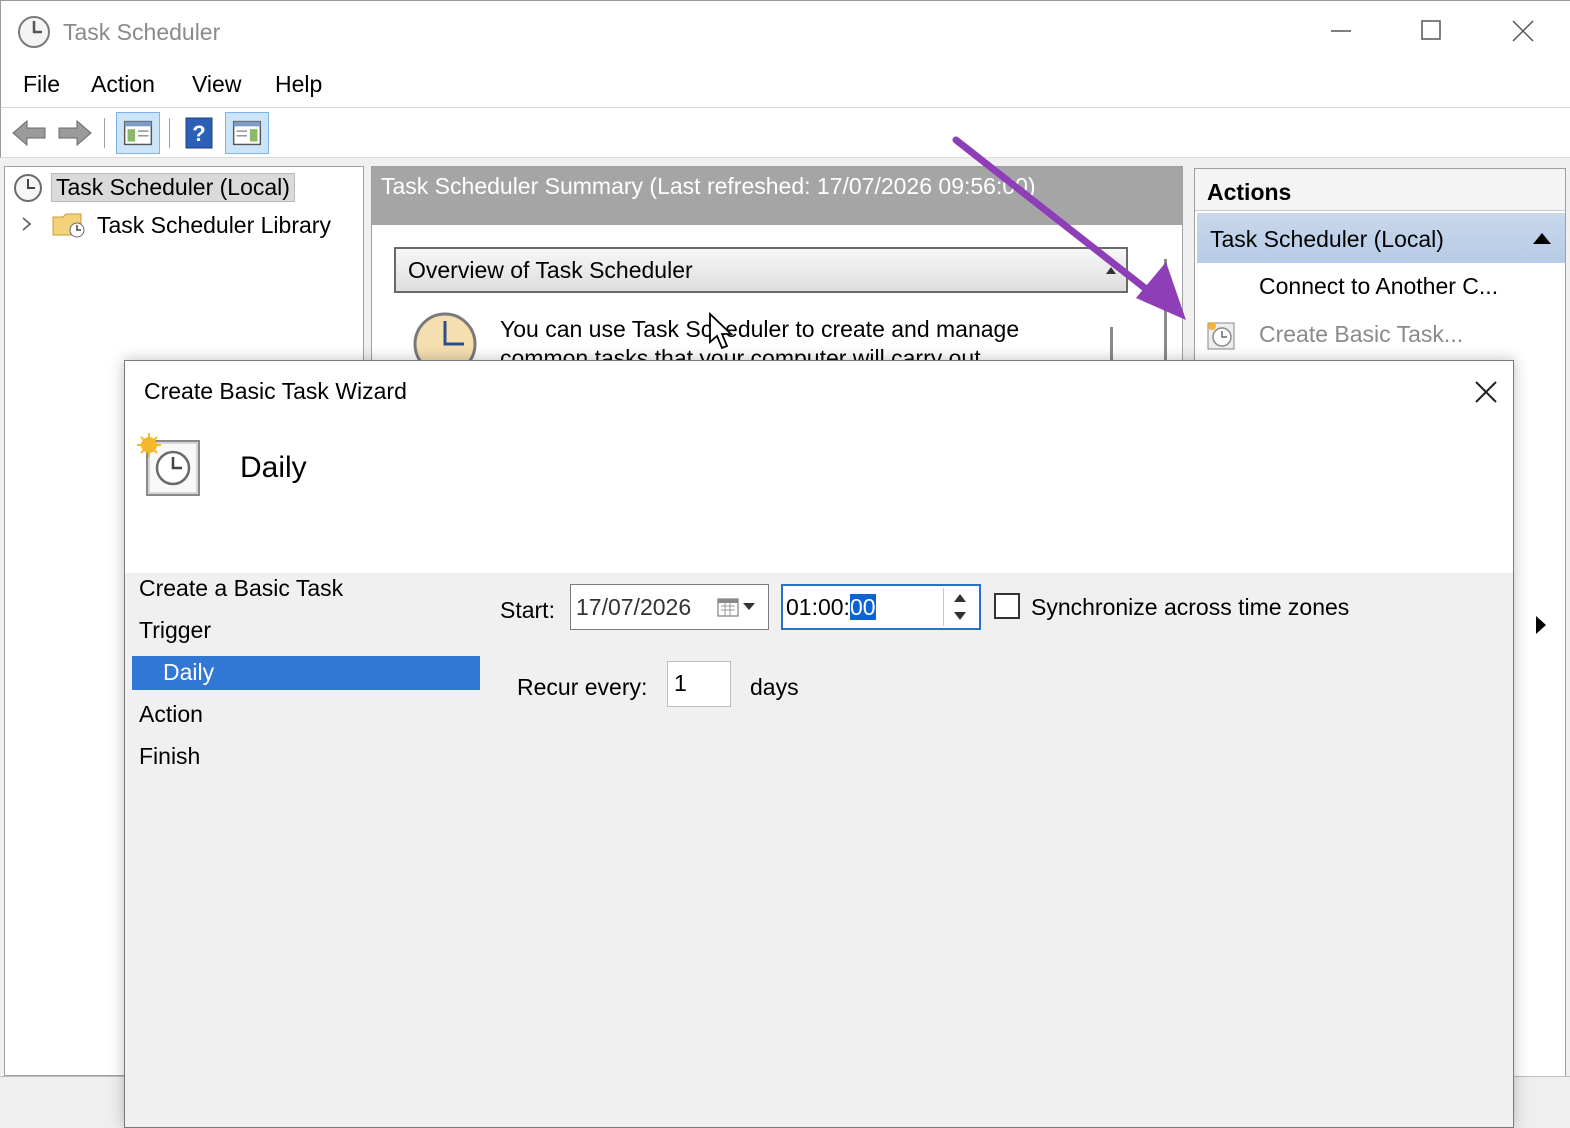  Describe the element at coordinates (216, 84) in the screenshot. I see `menu-view: View` at that location.